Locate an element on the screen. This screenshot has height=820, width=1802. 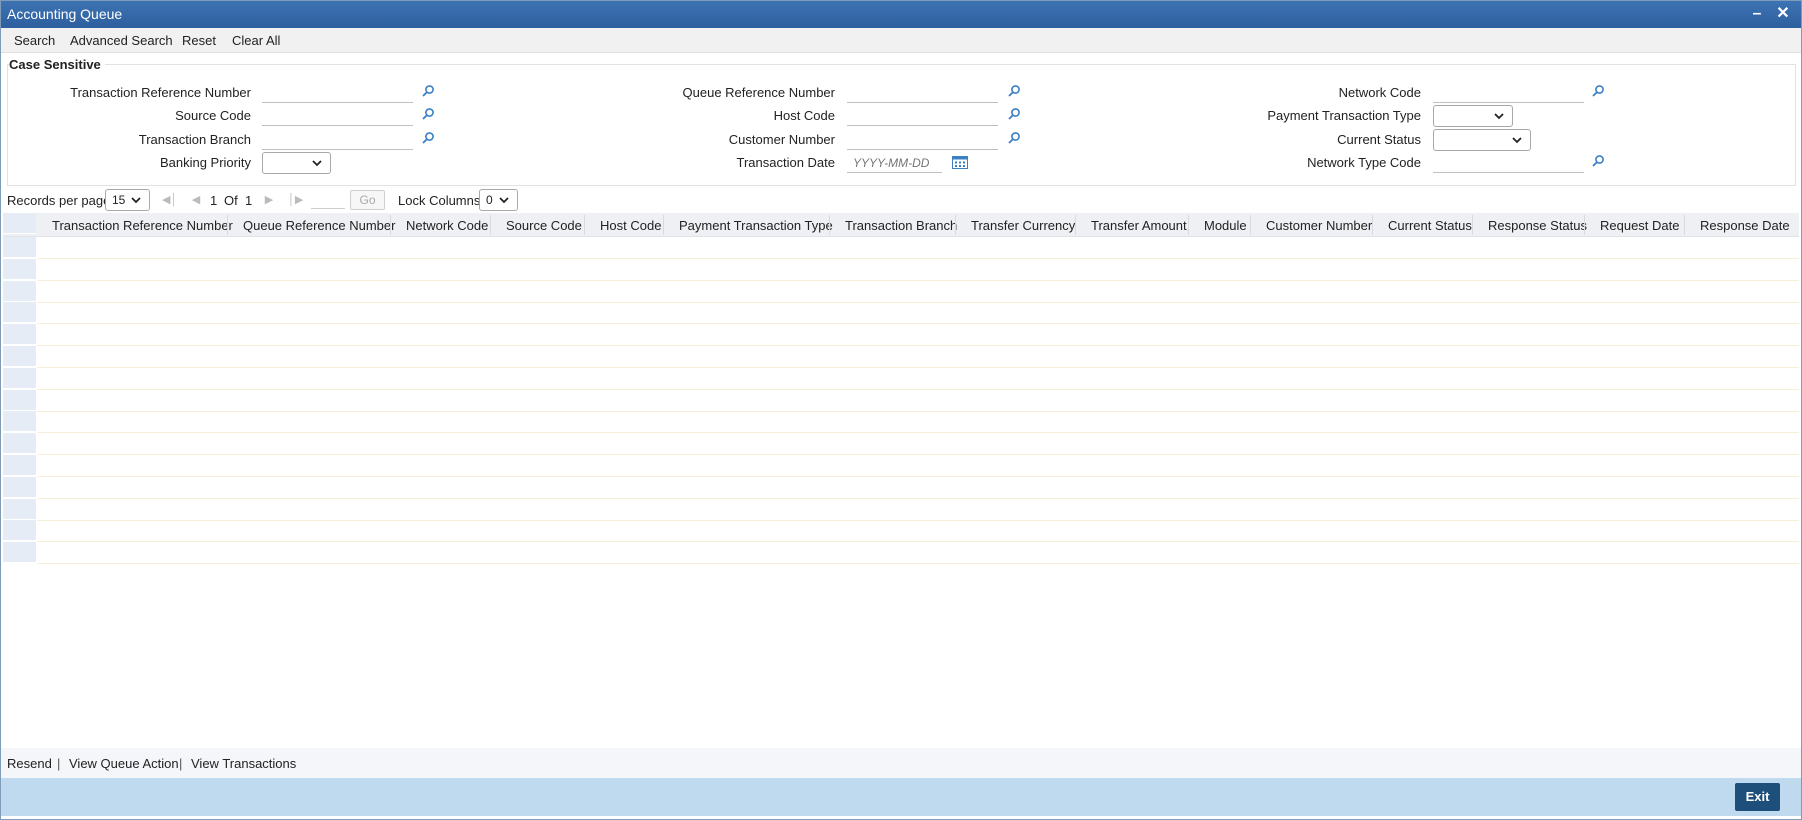
minimize-icon: – is located at coordinates (1757, 14).